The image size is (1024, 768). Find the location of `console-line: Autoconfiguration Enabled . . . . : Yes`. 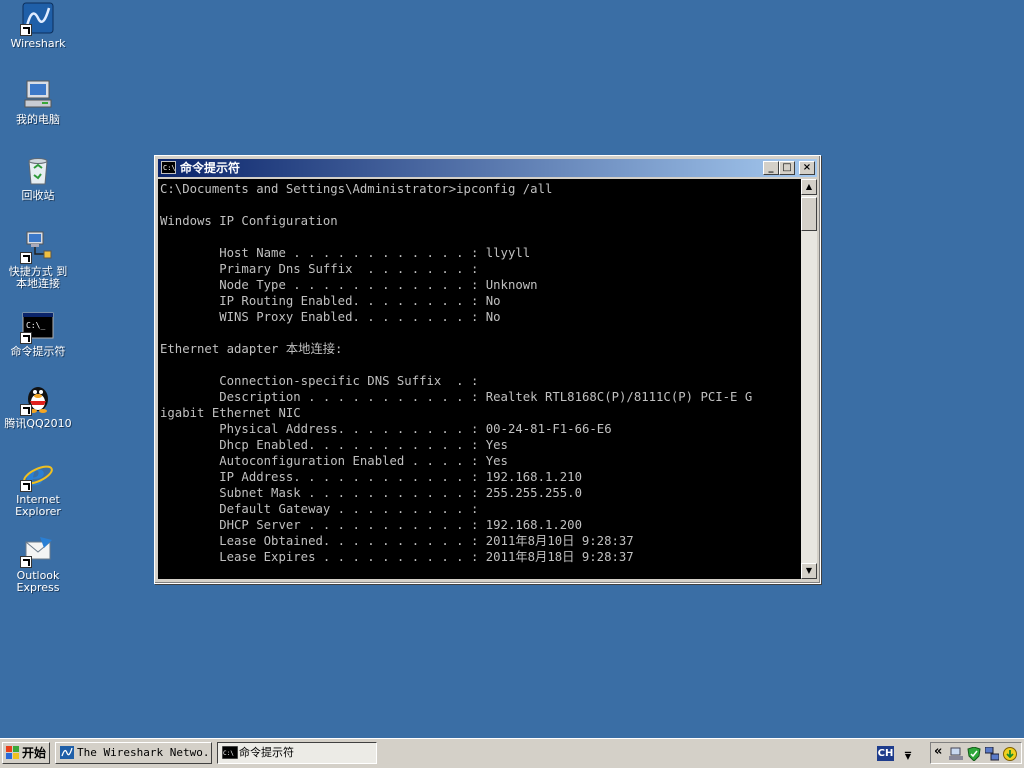

console-line: Autoconfiguration Enabled . . . . : Yes is located at coordinates (334, 461).